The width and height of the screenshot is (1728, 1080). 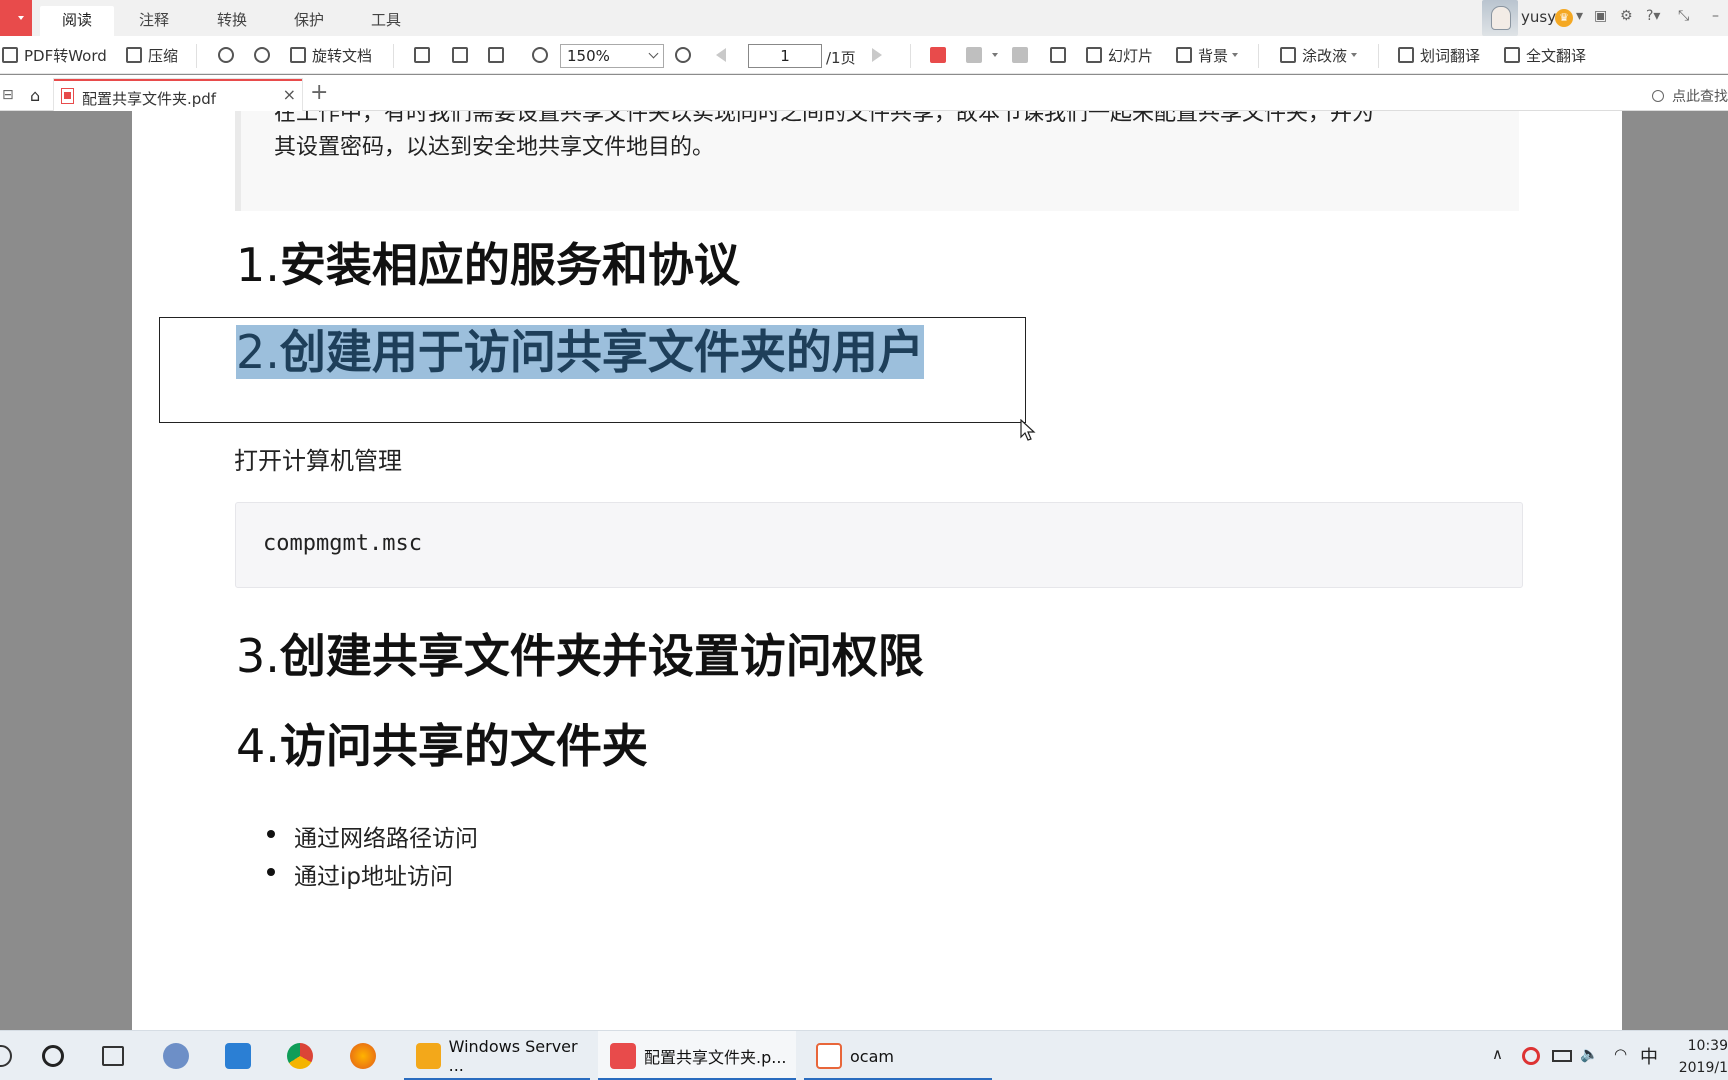 I want to click on tab-annotate: 注释, so click(x=154, y=22).